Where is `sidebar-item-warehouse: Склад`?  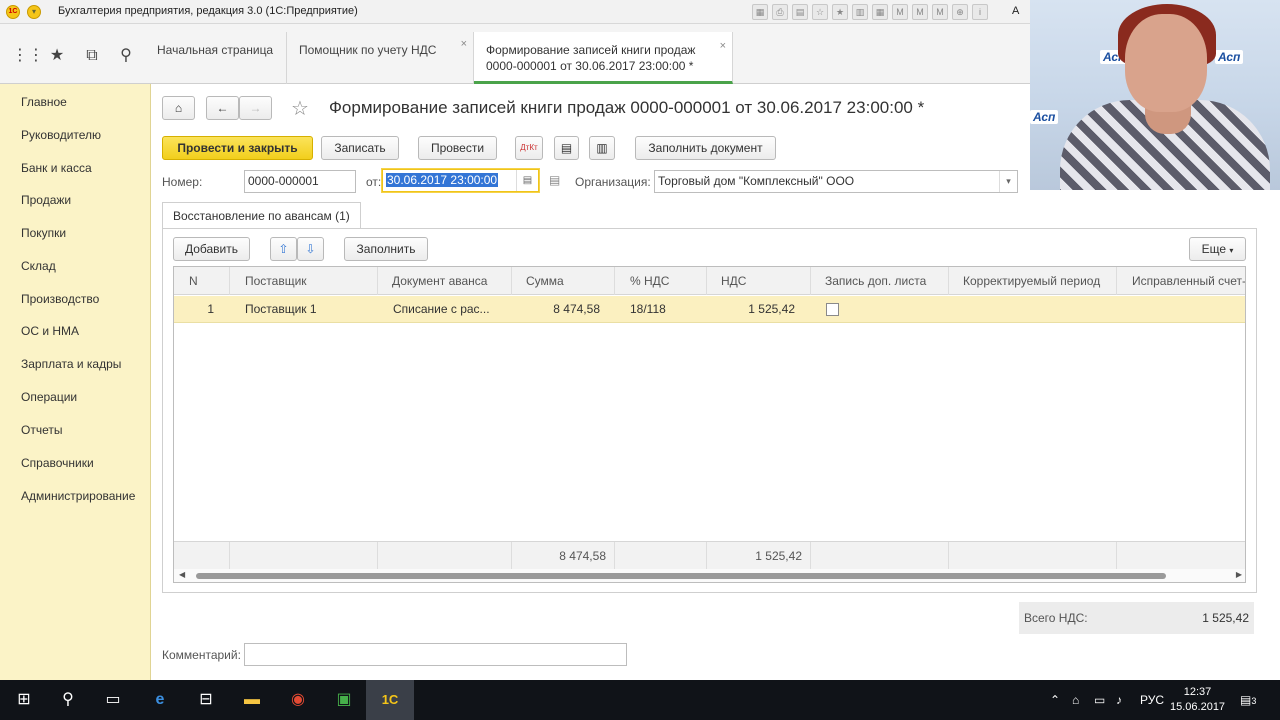 sidebar-item-warehouse: Склад is located at coordinates (38, 266).